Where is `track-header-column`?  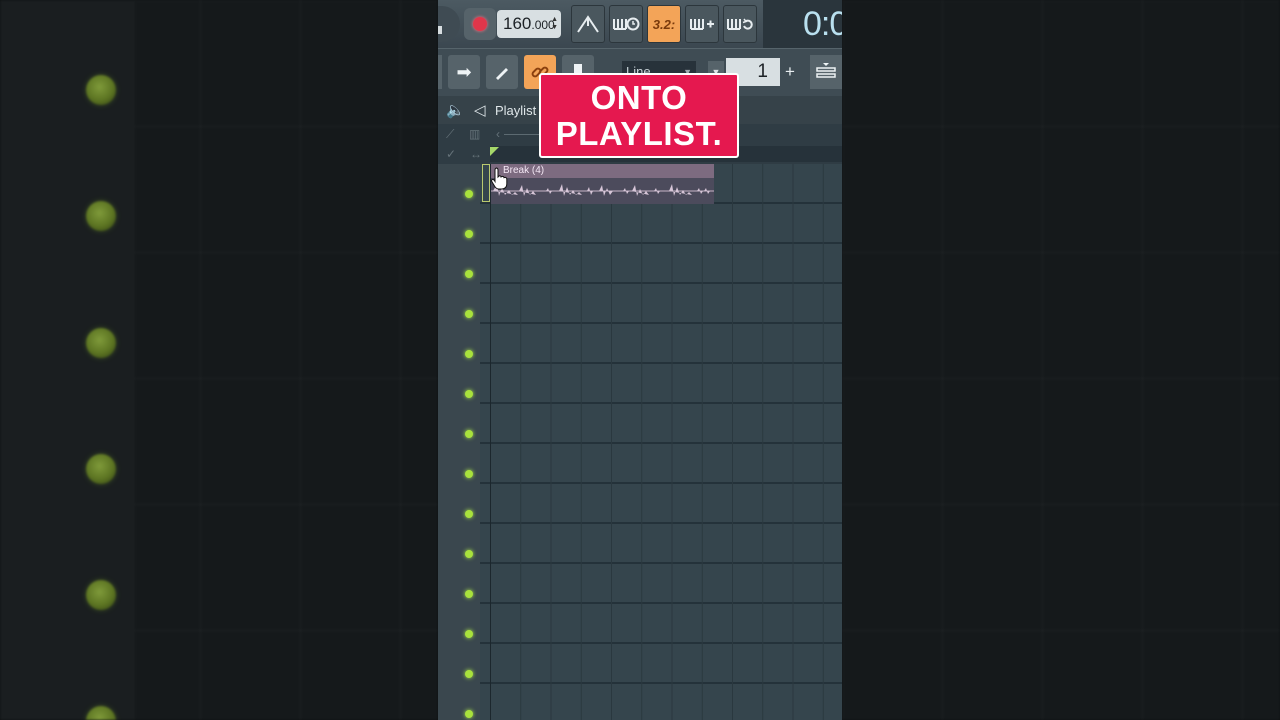
track-header-column is located at coordinates (459, 442).